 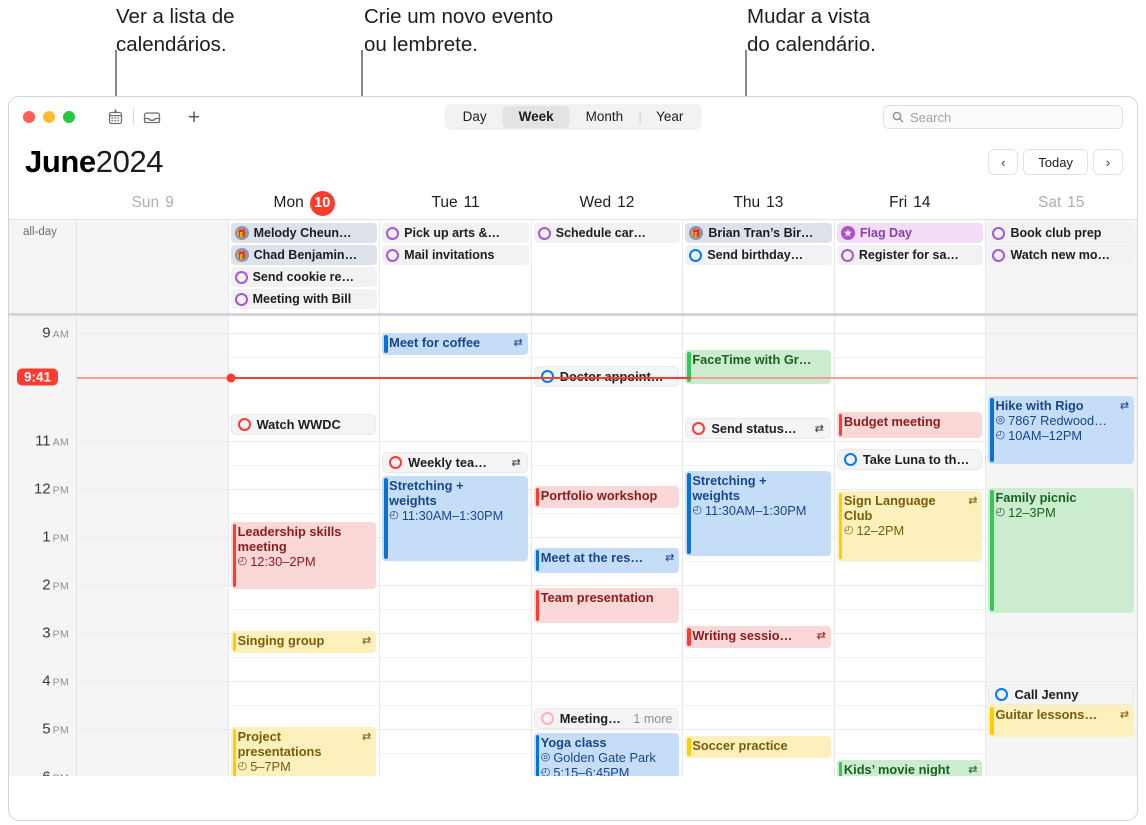 What do you see at coordinates (444, 202) in the screenshot?
I see `day-header-name: Tue` at bounding box center [444, 202].